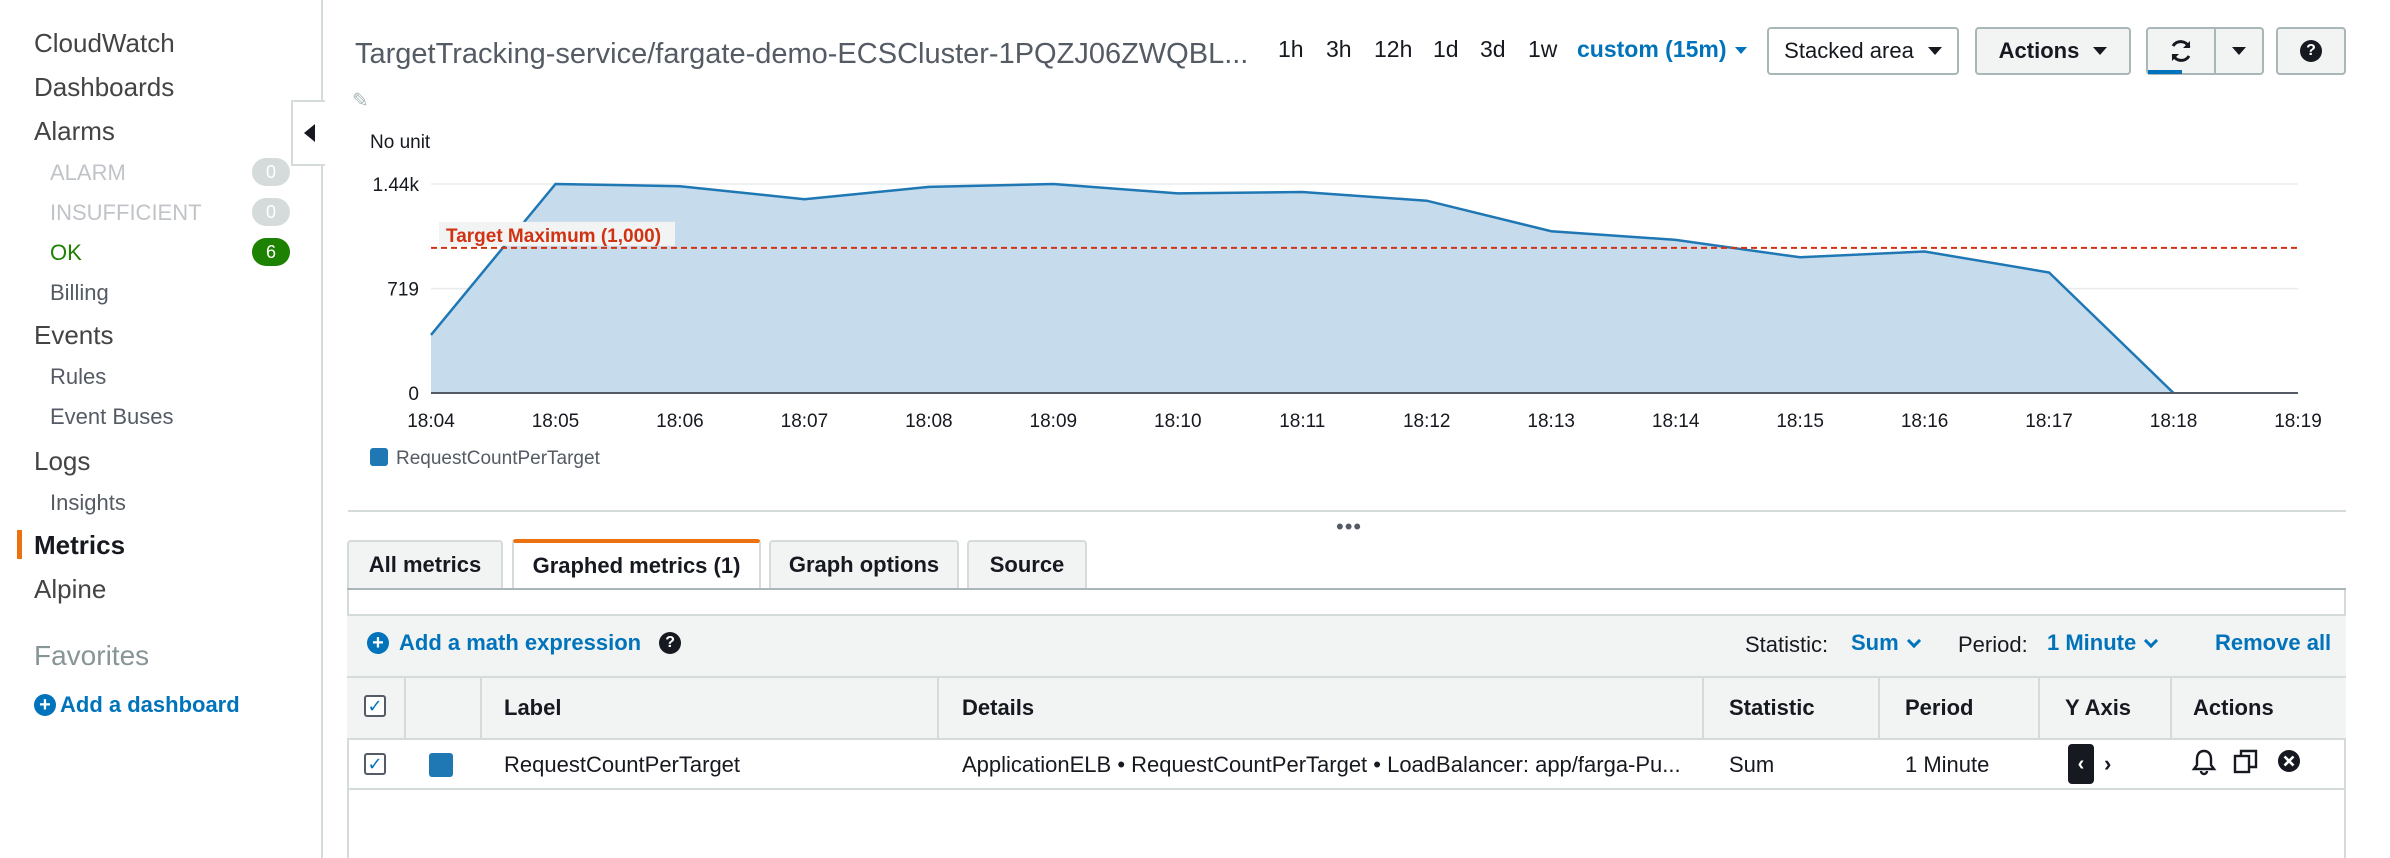 This screenshot has height=858, width=2390. What do you see at coordinates (1349, 527) in the screenshot?
I see `resize-handle-icon: •••` at bounding box center [1349, 527].